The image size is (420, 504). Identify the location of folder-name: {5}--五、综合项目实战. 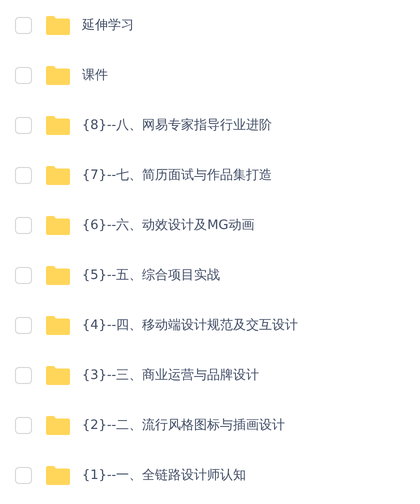
(151, 275).